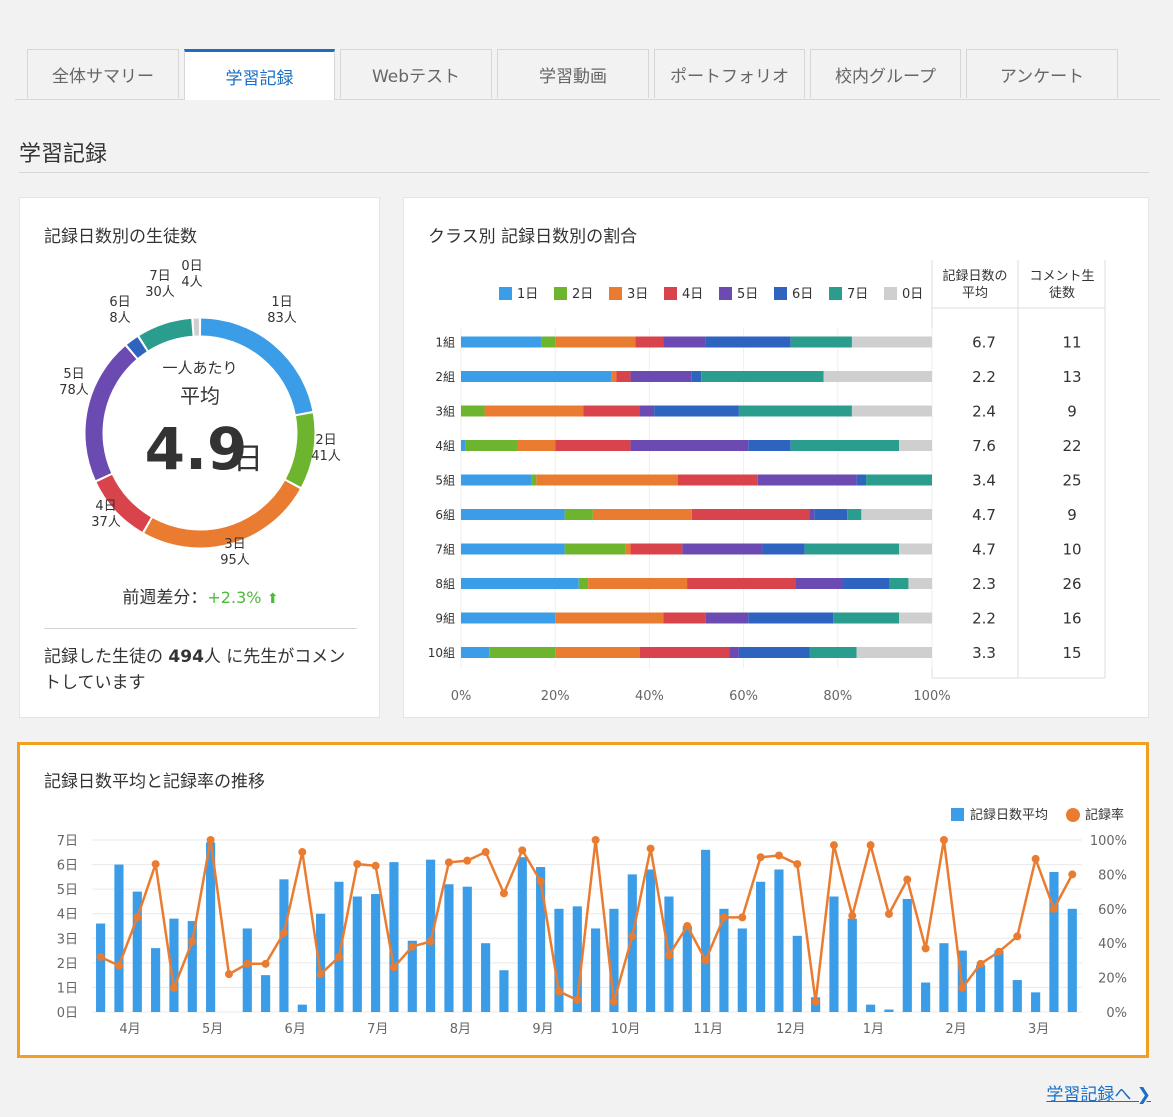 This screenshot has width=1173, height=1117. I want to click on column-header: コメント生, so click(1061, 276).